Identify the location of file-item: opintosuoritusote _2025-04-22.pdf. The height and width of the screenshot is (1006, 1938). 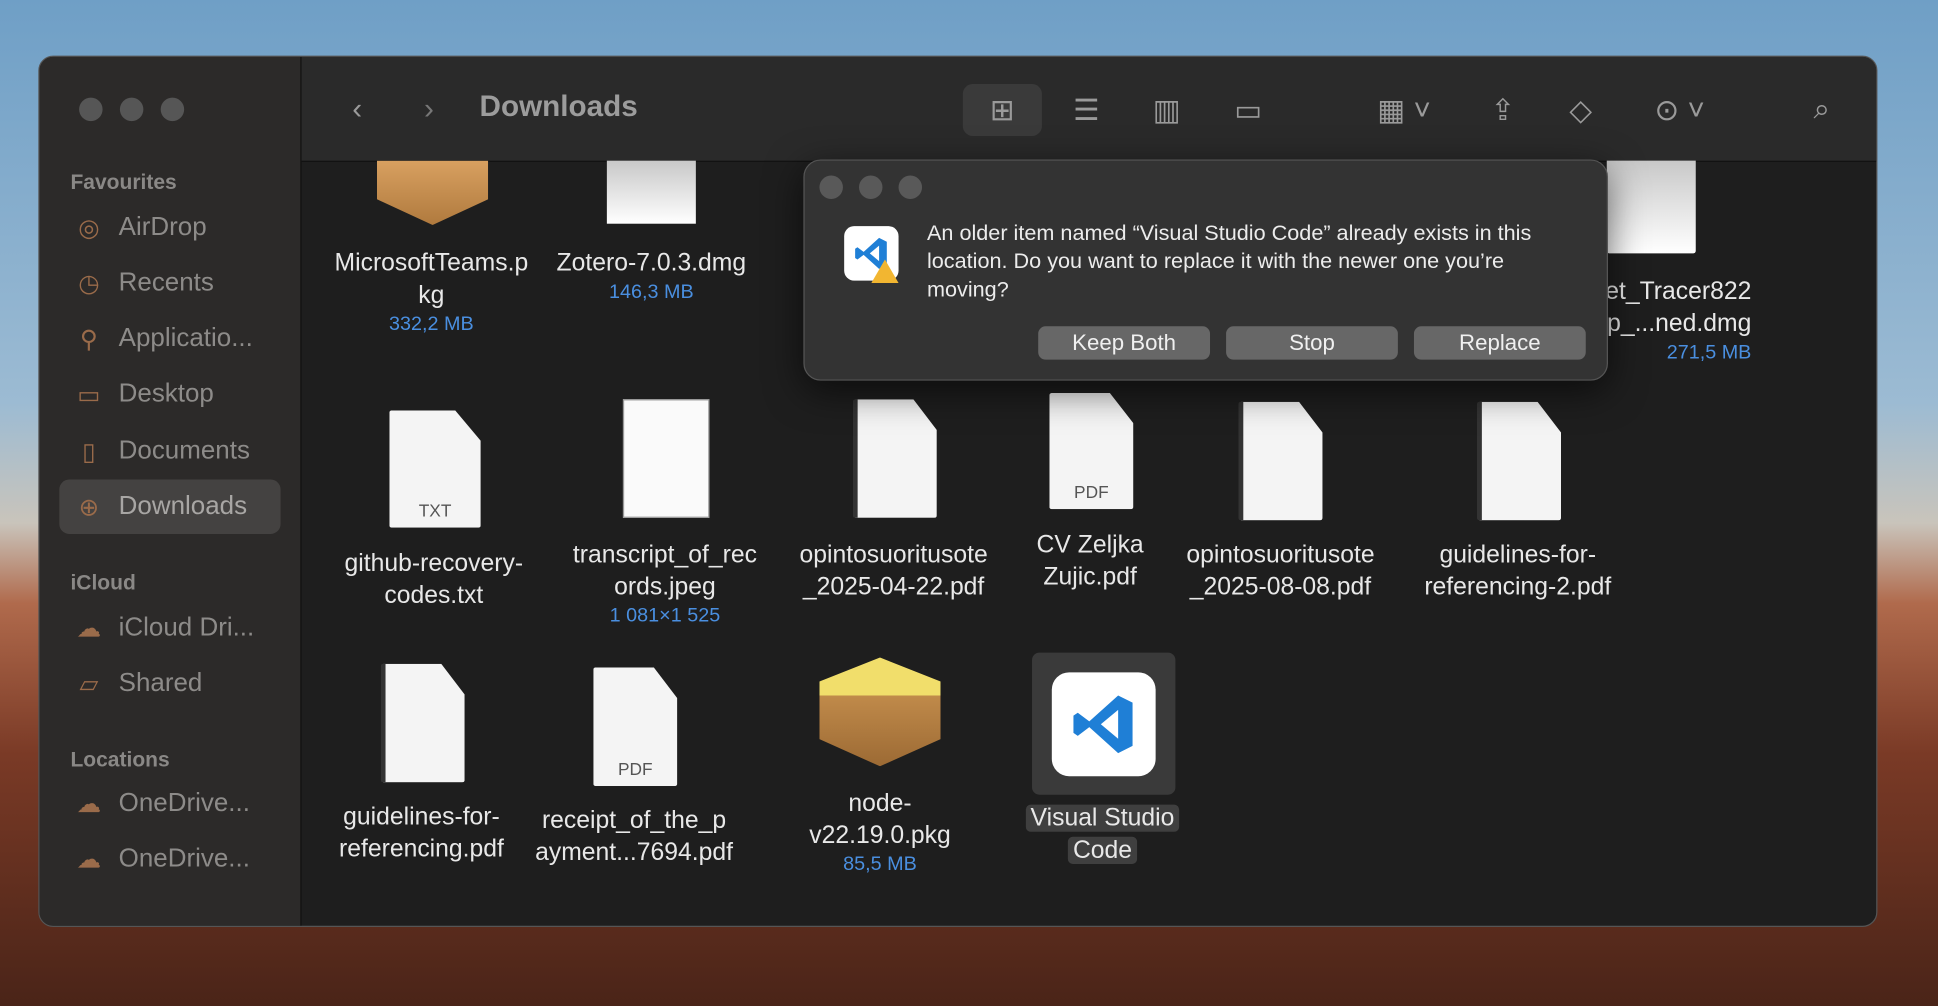
(893, 571).